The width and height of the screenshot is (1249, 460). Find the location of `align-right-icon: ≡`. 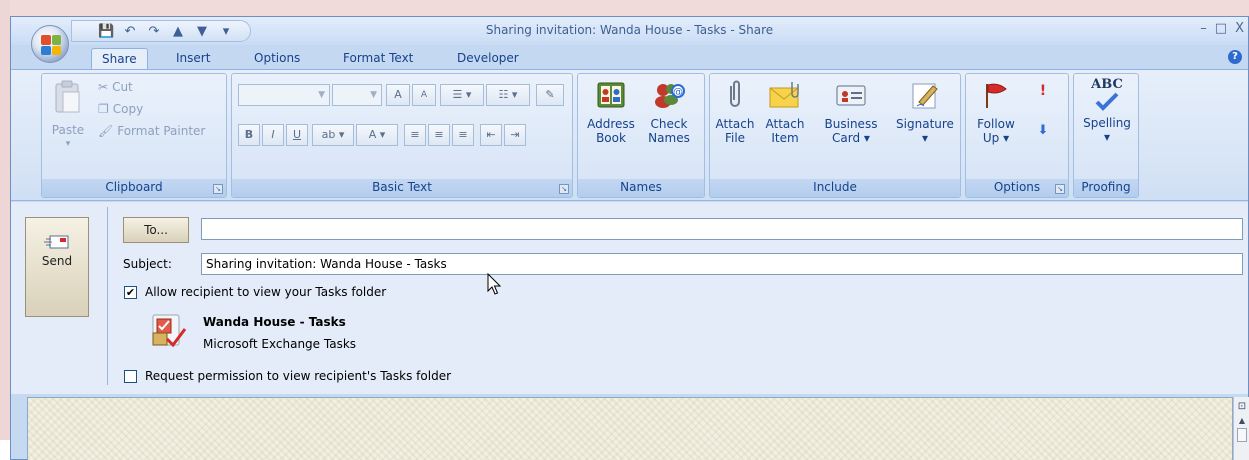

align-right-icon: ≡ is located at coordinates (463, 135).